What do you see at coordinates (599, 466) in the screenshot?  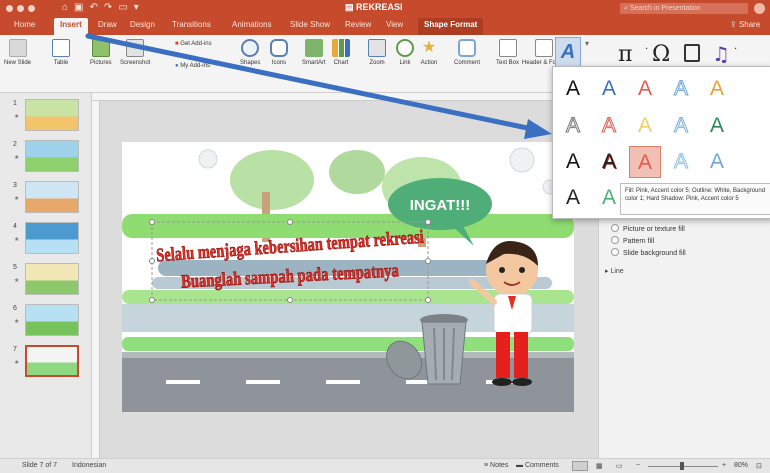 I see `slide-sorter-icon: ▦` at bounding box center [599, 466].